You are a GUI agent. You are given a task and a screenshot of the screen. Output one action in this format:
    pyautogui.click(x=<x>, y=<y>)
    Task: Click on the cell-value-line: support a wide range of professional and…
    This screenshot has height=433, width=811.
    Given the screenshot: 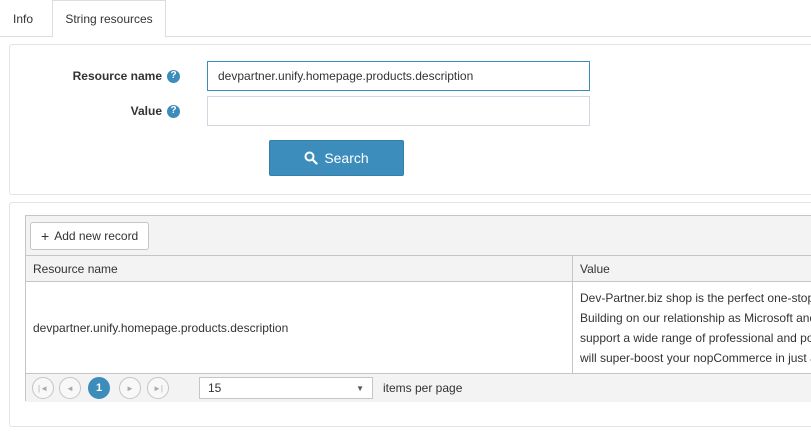 What is the action you would take?
    pyautogui.click(x=695, y=338)
    